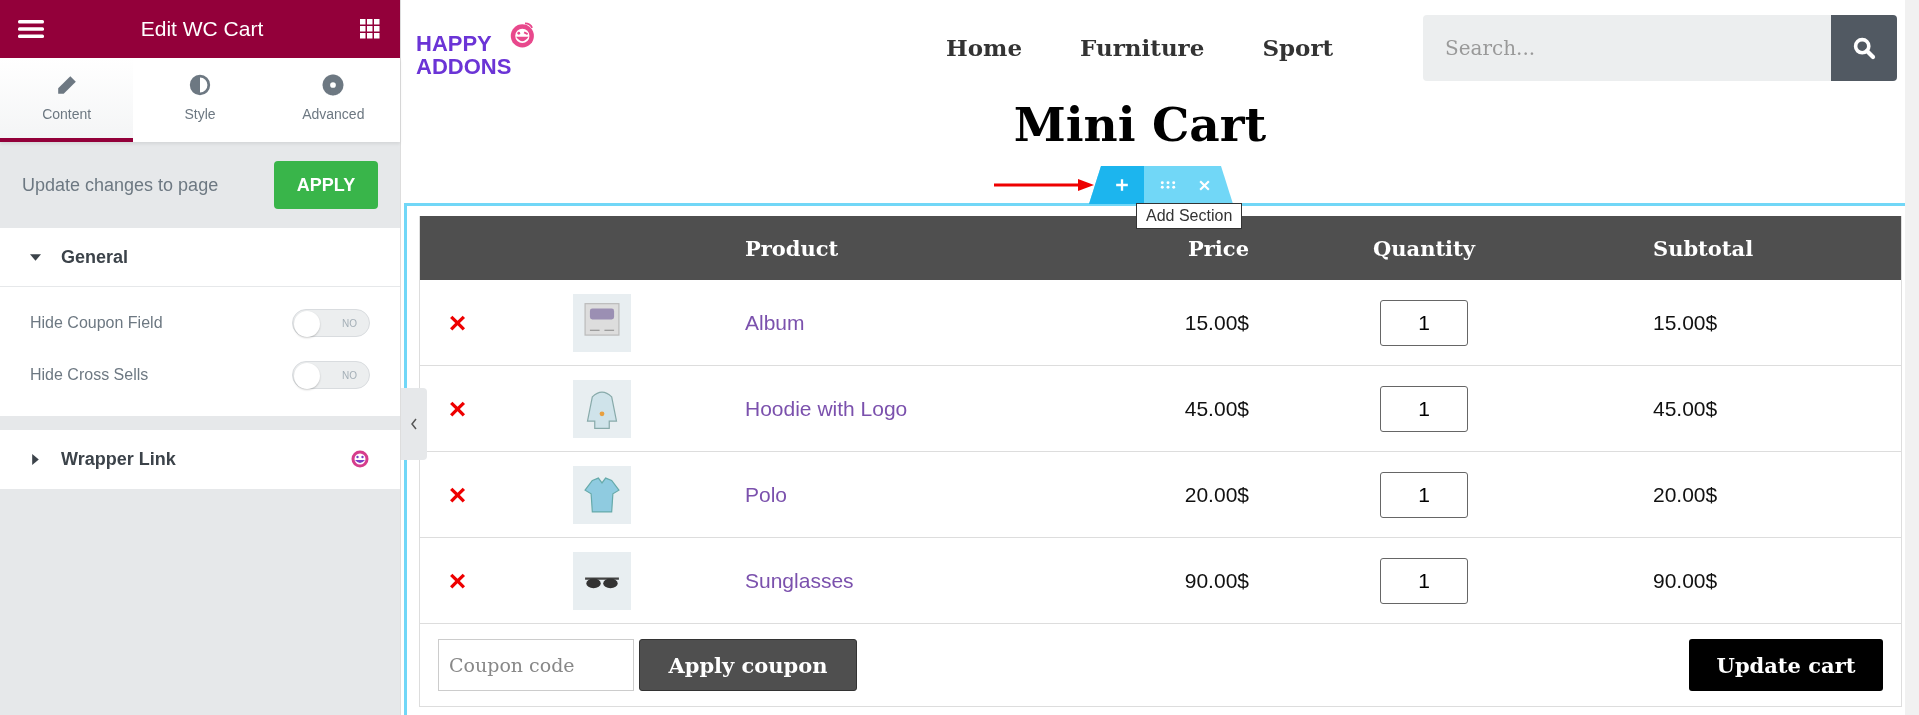  Describe the element at coordinates (1685, 408) in the screenshot. I see `subtotal-text: 45.00$` at that location.